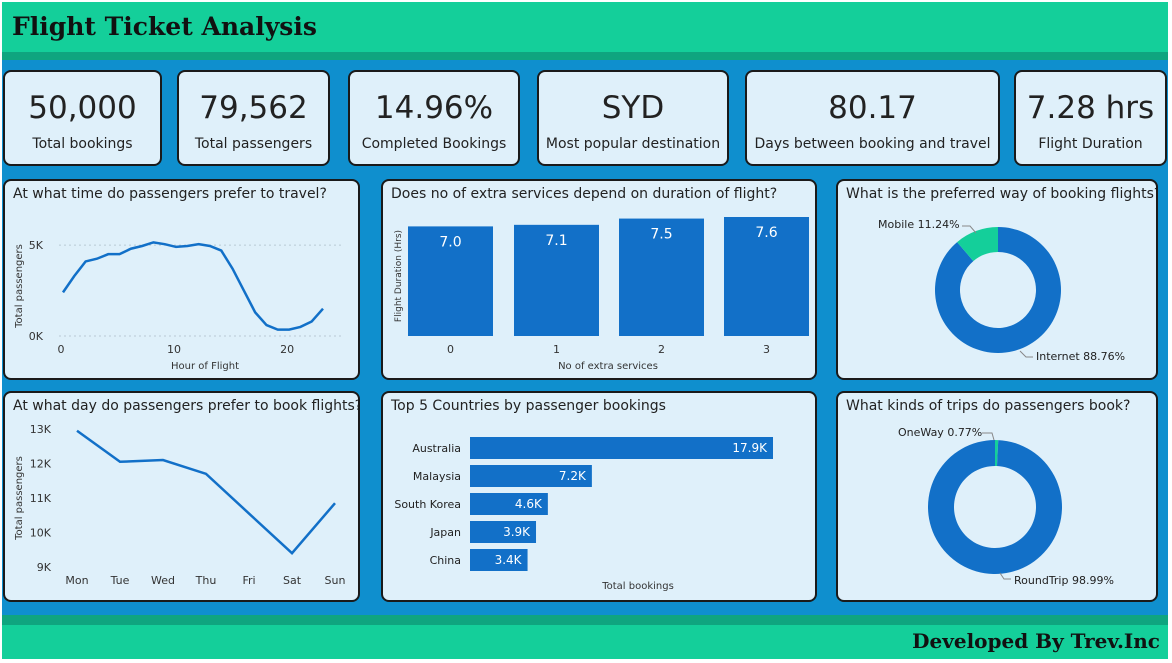  What do you see at coordinates (1001, 290) in the screenshot?
I see `chart-channel-svg: Mobile 11.24% Internet 88.76%` at bounding box center [1001, 290].